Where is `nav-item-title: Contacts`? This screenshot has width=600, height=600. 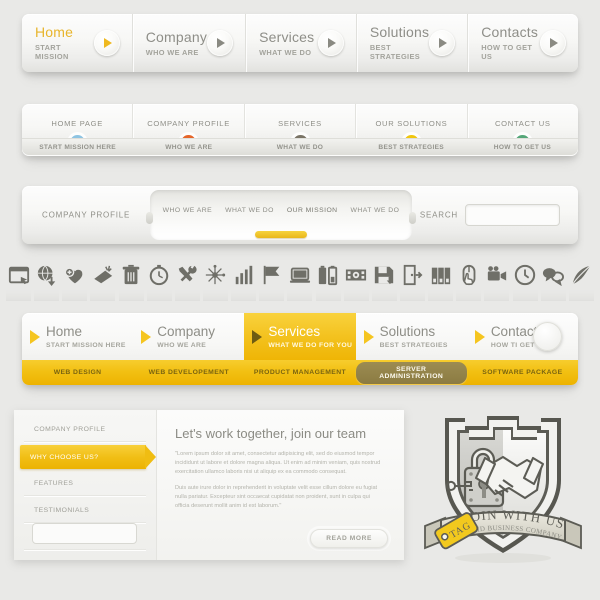
nav-item-title: Contacts is located at coordinates (510, 32).